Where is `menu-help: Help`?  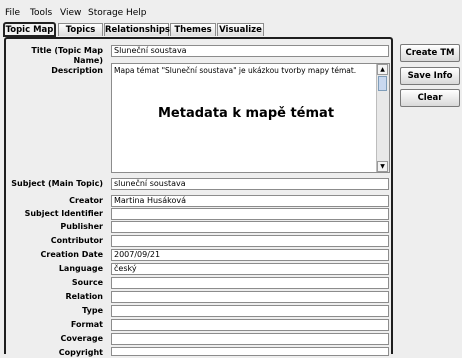
menu-help: Help is located at coordinates (136, 13).